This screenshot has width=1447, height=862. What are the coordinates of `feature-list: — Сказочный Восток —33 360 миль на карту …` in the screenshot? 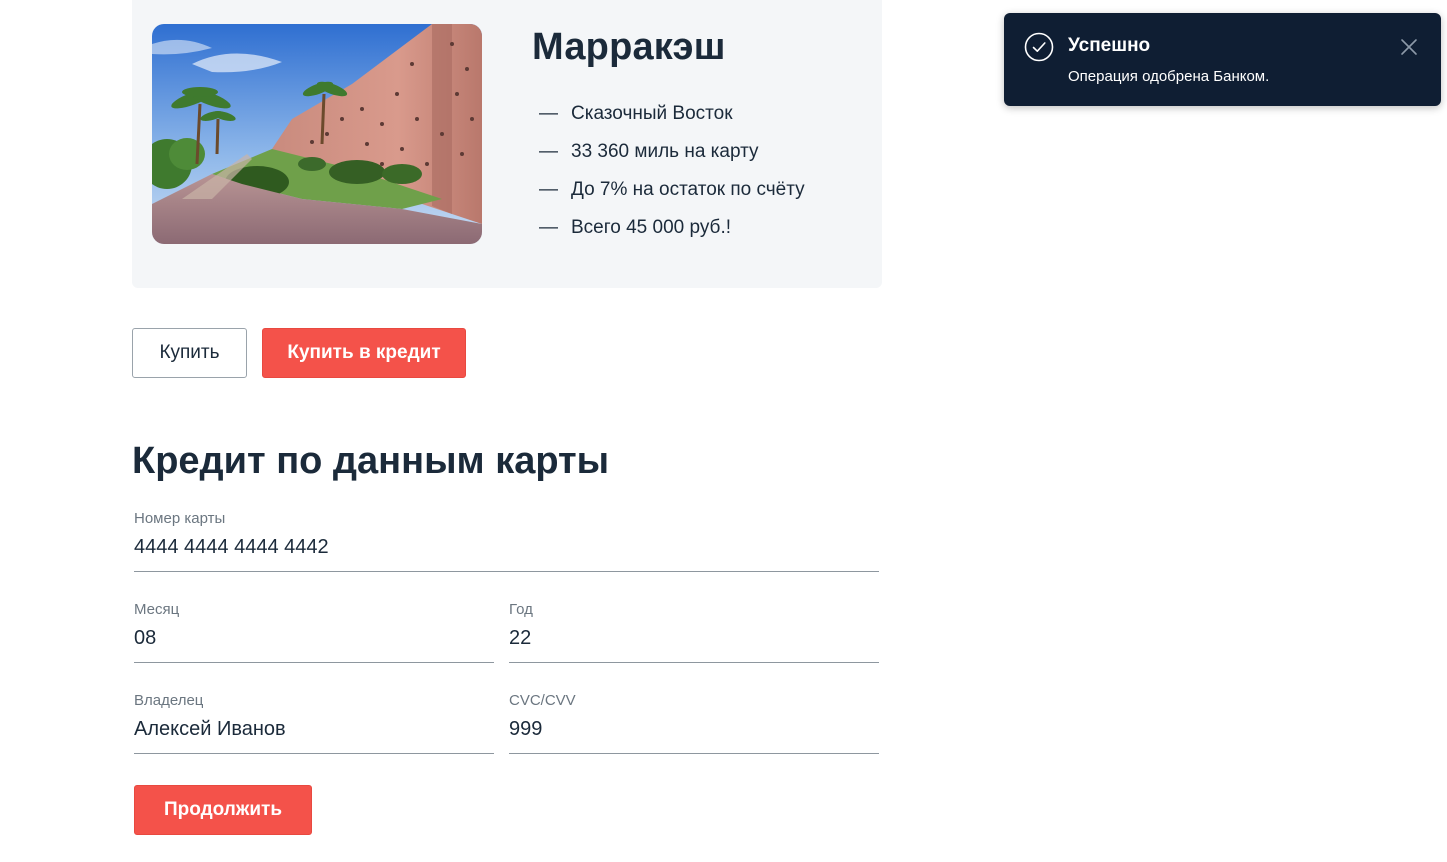 It's located at (672, 176).